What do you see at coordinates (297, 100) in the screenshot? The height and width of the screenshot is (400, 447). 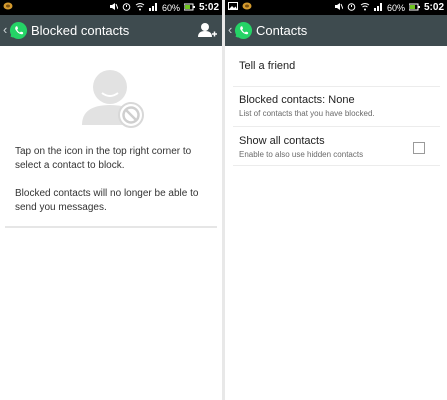 I see `blocked-contacts-label: Blocked contacts: None` at bounding box center [297, 100].